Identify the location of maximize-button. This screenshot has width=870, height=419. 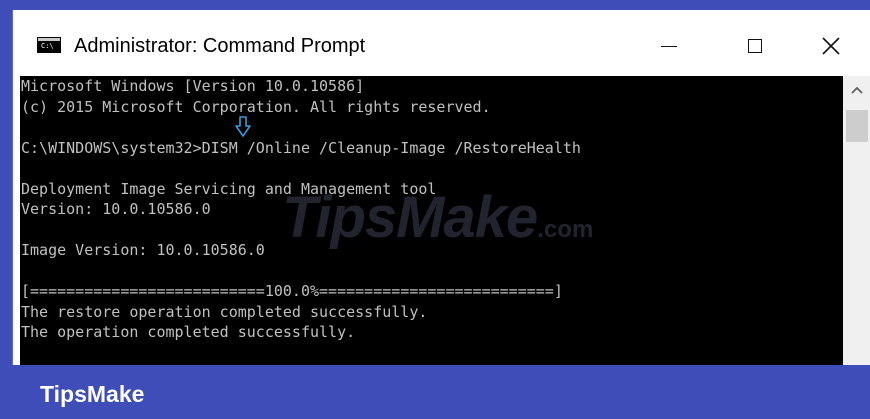
(755, 46).